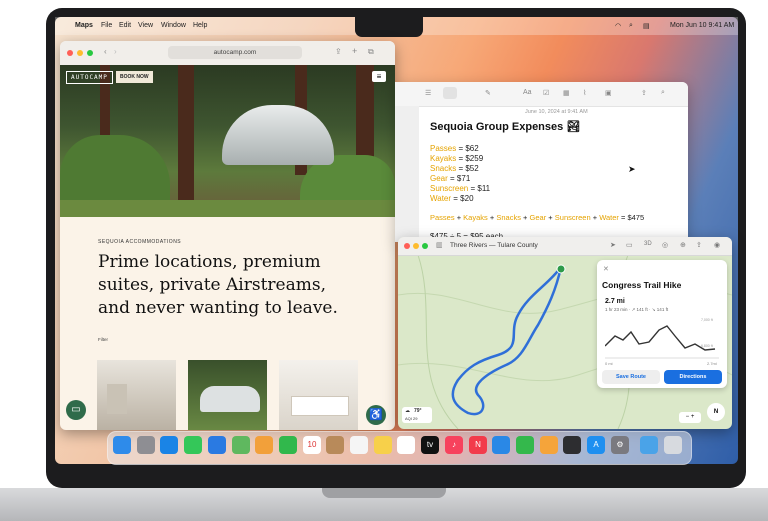 The width and height of the screenshot is (768, 521). I want to click on dock-pages-icon, so click(549, 445).